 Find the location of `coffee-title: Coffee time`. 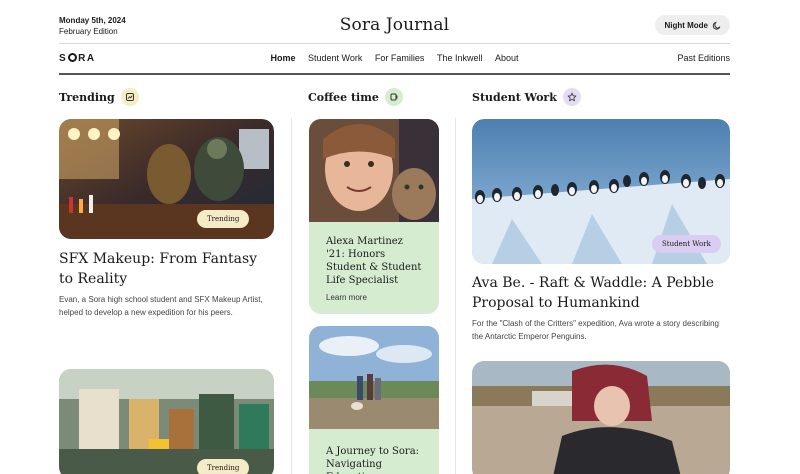

coffee-title: Coffee time is located at coordinates (343, 97).